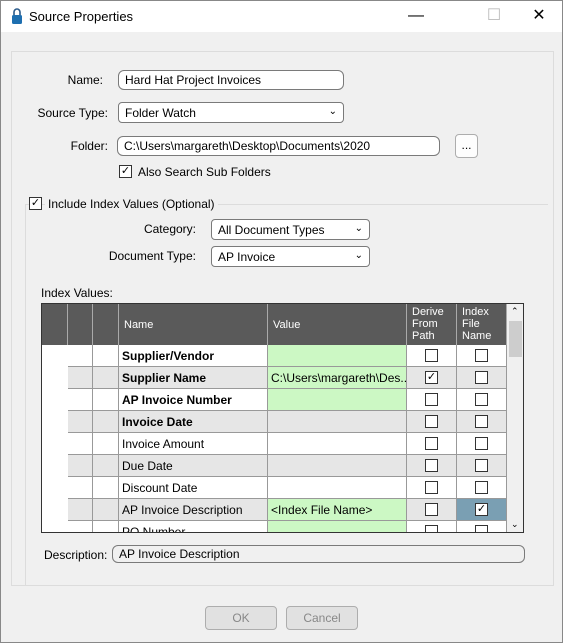  Describe the element at coordinates (358, 255) in the screenshot. I see `chevron-down-icon: ⌄` at that location.